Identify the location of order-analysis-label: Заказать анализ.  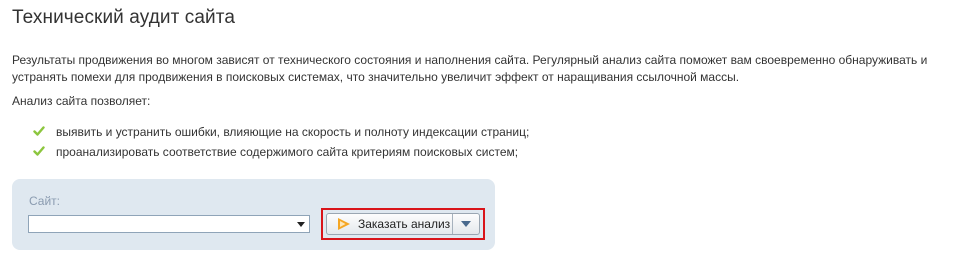
(404, 224).